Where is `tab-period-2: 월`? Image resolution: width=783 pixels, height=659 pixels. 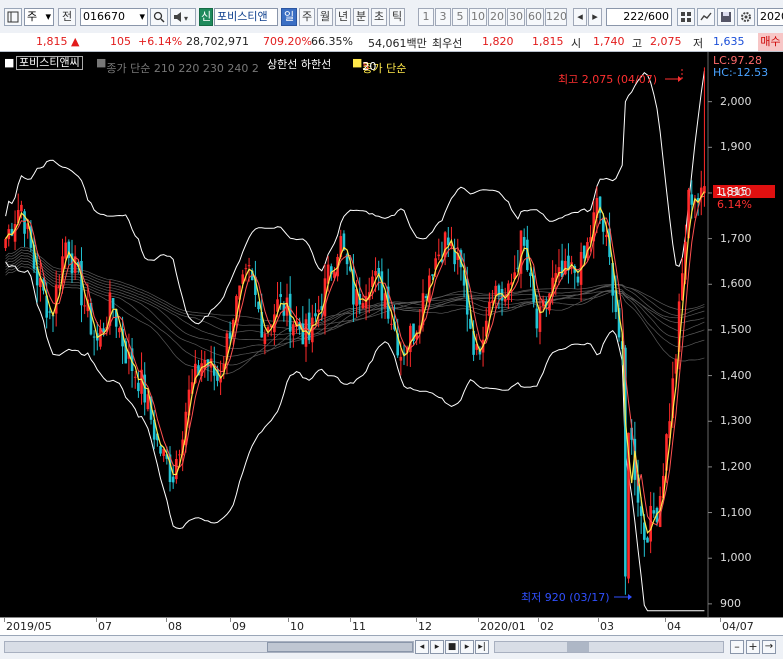
tab-period-2: 월 is located at coordinates (325, 17).